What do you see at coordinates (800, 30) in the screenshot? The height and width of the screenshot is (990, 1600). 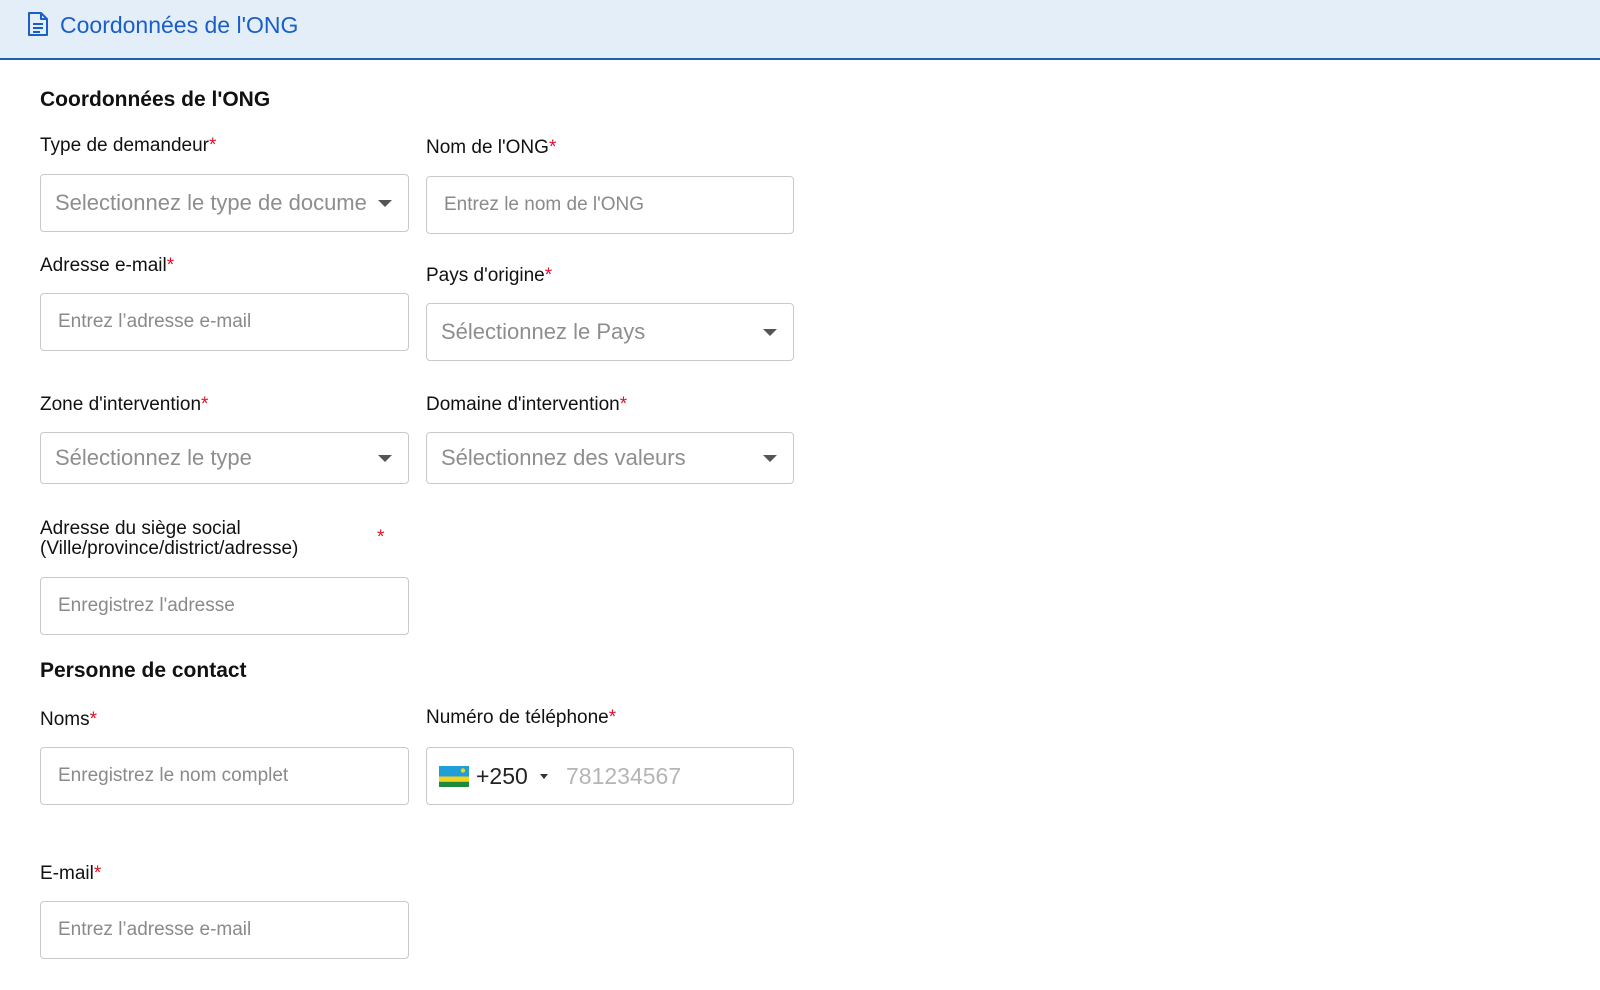 I see `page-header: Coordonnées de l'ONG` at bounding box center [800, 30].